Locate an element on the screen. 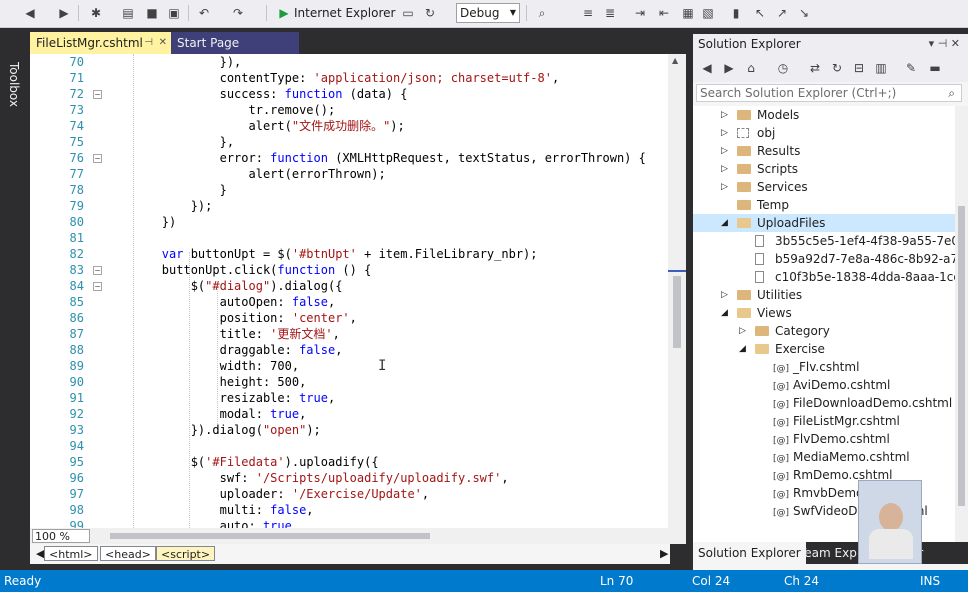  breadcrumb: ◀ <html> <head> <script> ▶ is located at coordinates (350, 554).